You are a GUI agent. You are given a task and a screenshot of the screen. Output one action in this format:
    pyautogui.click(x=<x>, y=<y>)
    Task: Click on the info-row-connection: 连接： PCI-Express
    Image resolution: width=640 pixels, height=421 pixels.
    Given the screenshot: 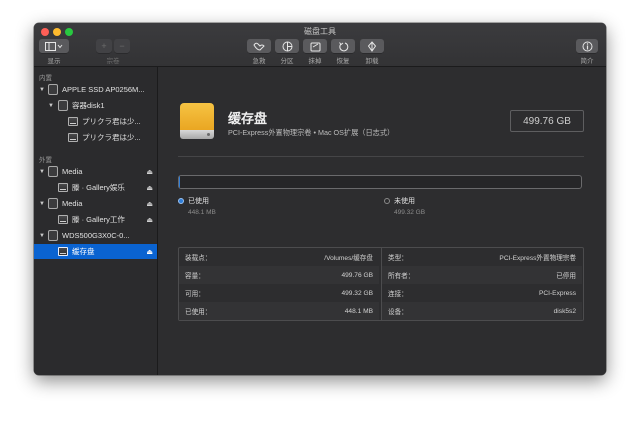 What is the action you would take?
    pyautogui.click(x=482, y=293)
    